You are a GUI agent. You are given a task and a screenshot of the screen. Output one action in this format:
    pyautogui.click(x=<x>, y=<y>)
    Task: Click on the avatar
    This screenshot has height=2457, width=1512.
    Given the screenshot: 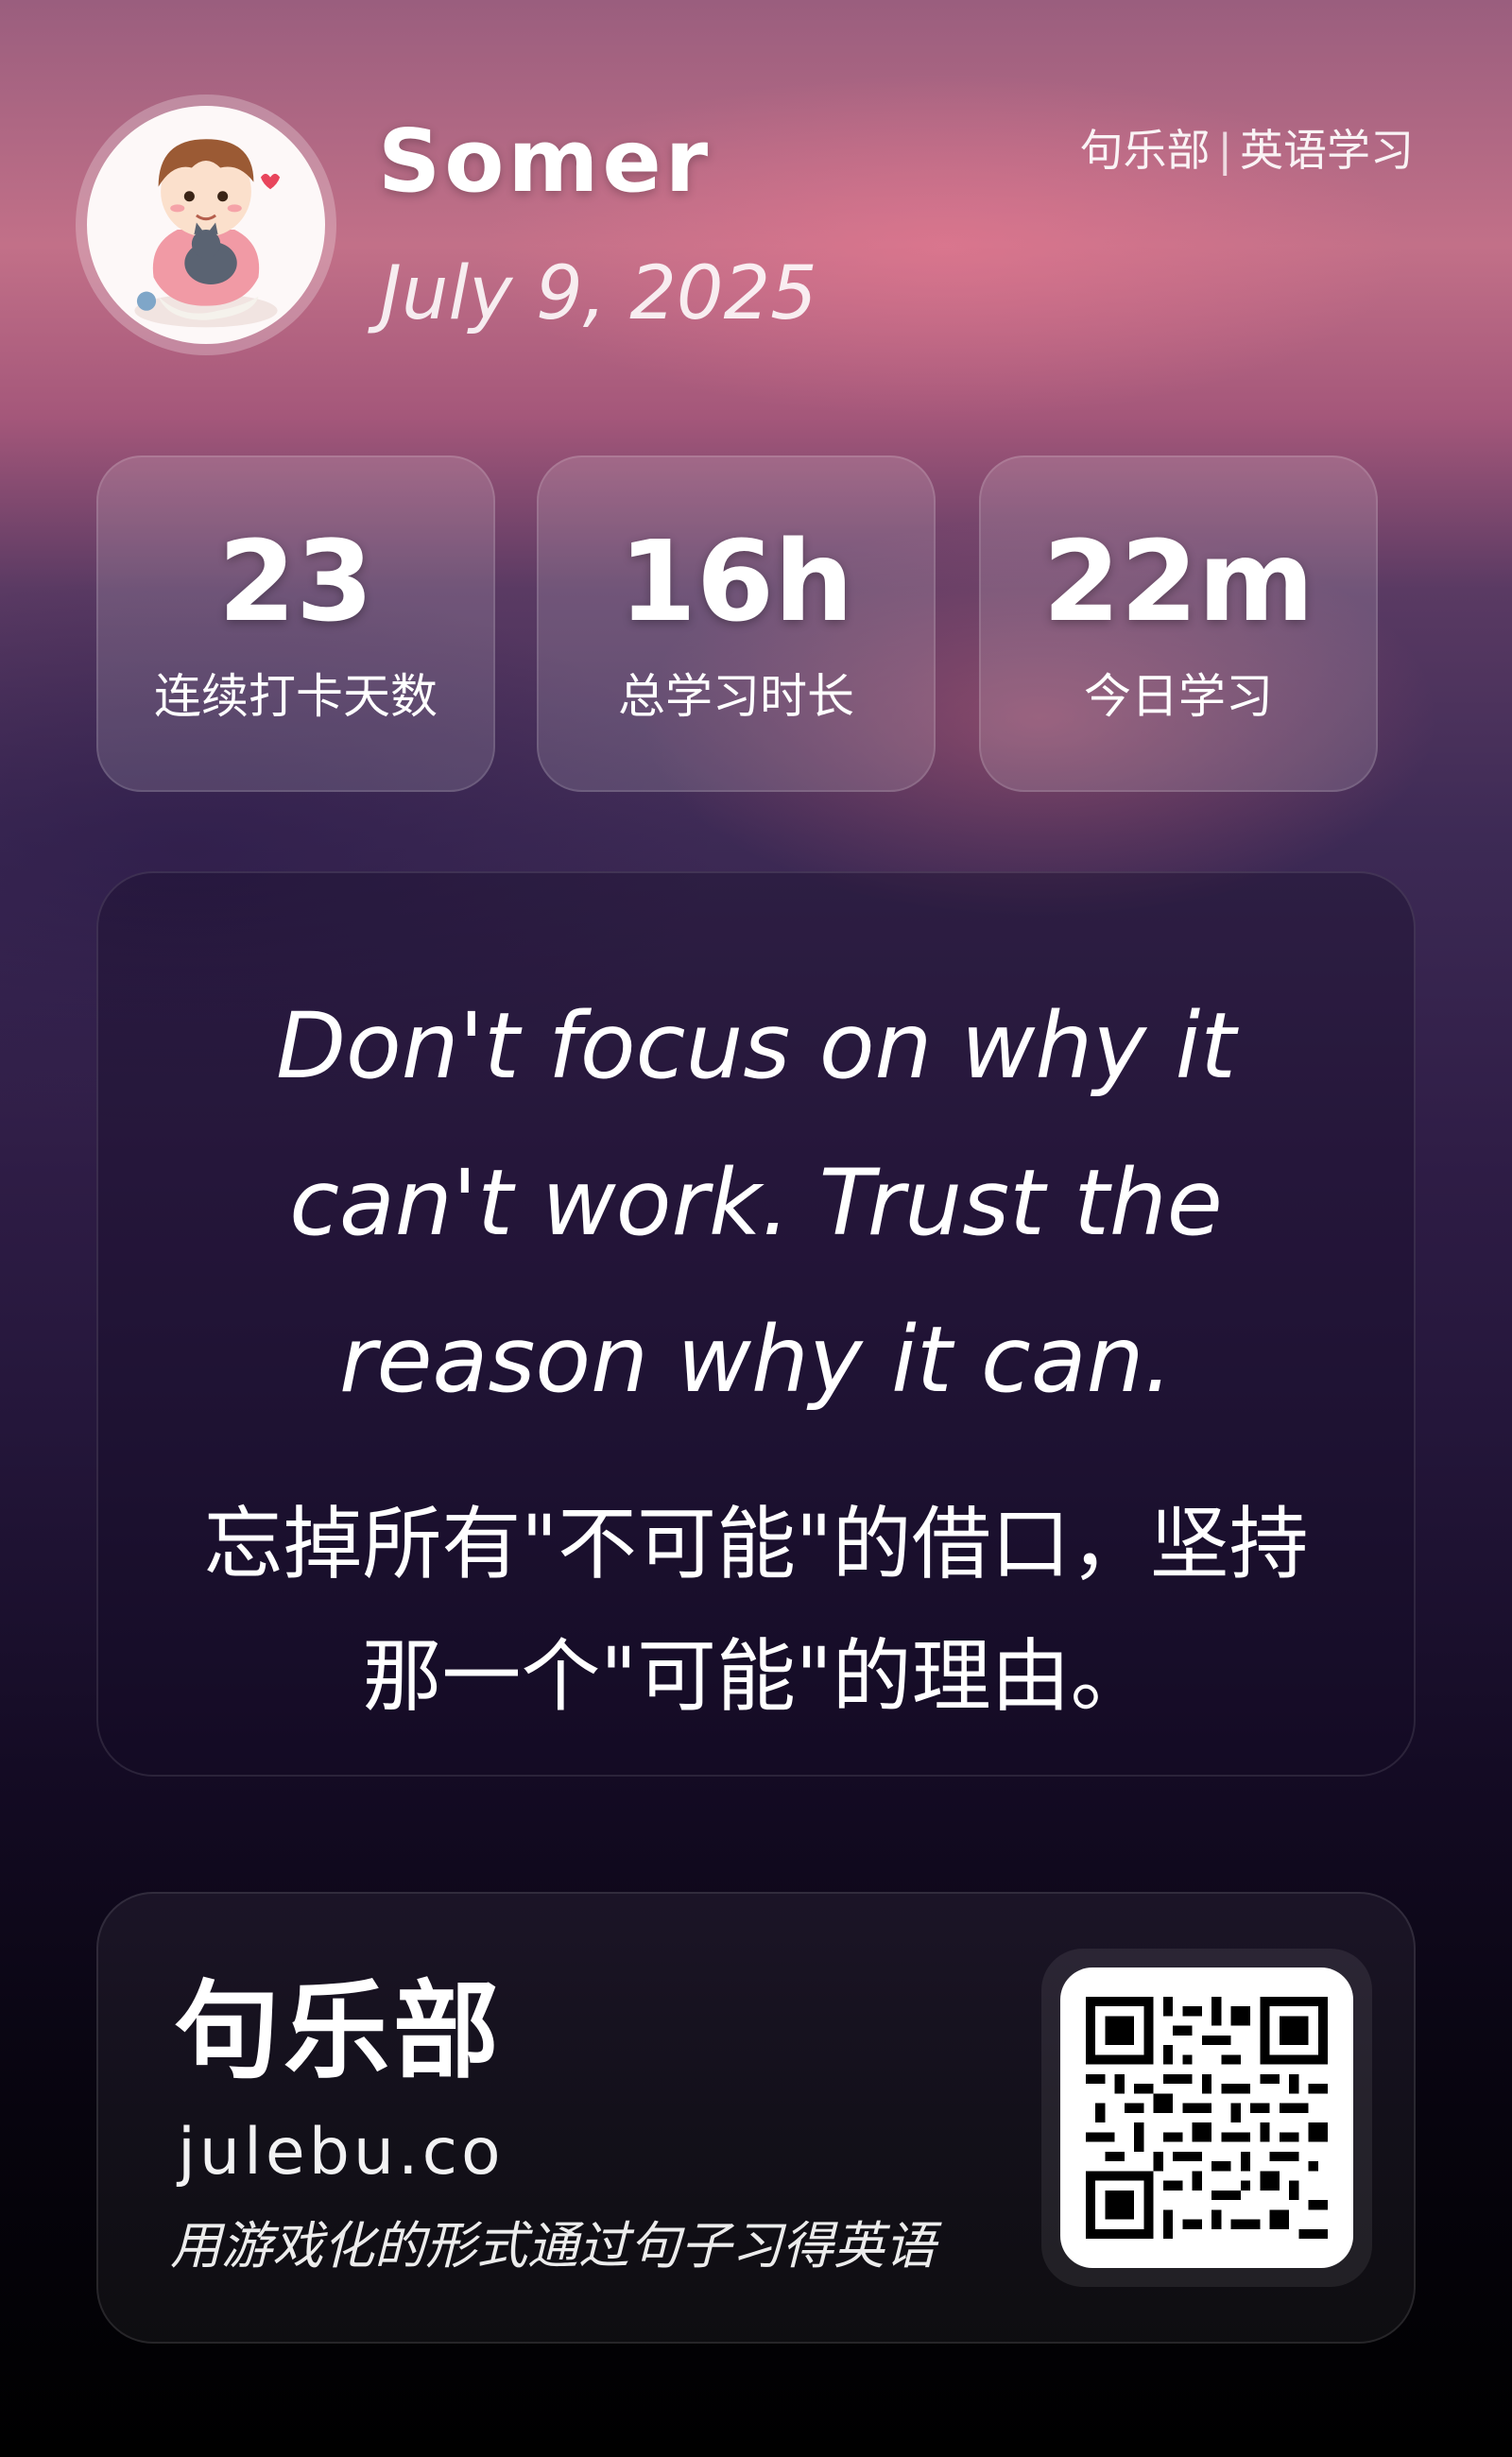 What is the action you would take?
    pyautogui.click(x=206, y=224)
    